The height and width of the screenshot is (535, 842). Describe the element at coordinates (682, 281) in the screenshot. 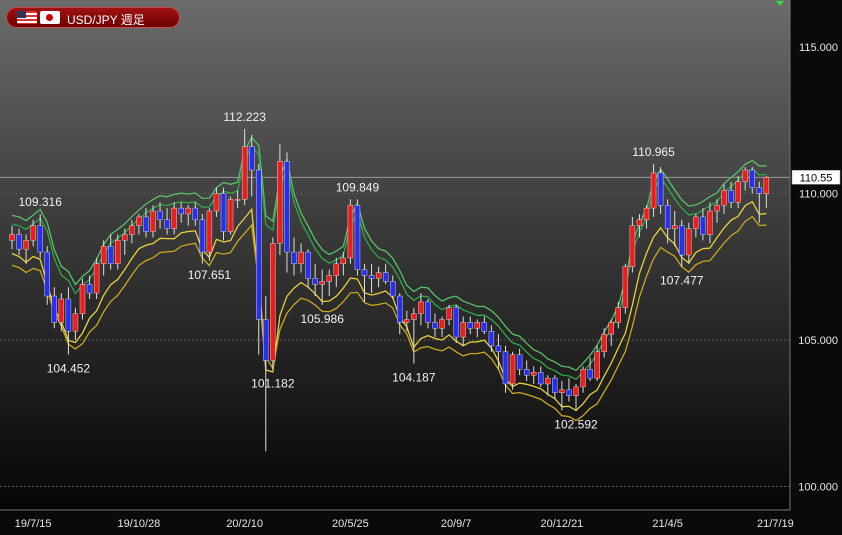

I see `price-annotation: 107.477` at that location.